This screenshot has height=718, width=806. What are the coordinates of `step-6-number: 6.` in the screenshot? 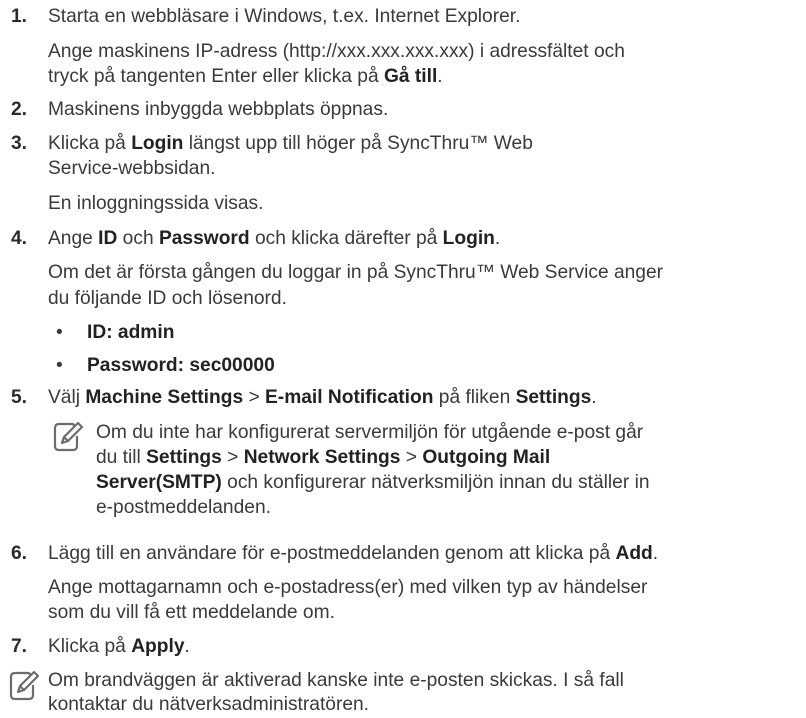 It's located at (19, 553).